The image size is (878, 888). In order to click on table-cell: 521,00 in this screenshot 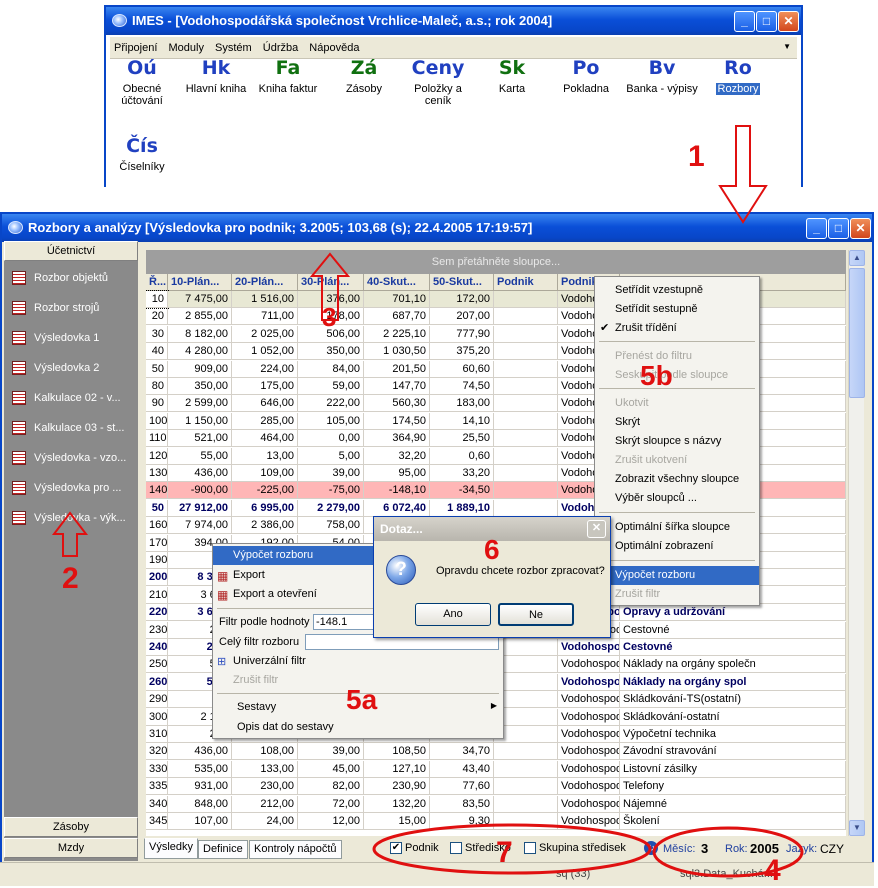, I will do `click(200, 439)`.